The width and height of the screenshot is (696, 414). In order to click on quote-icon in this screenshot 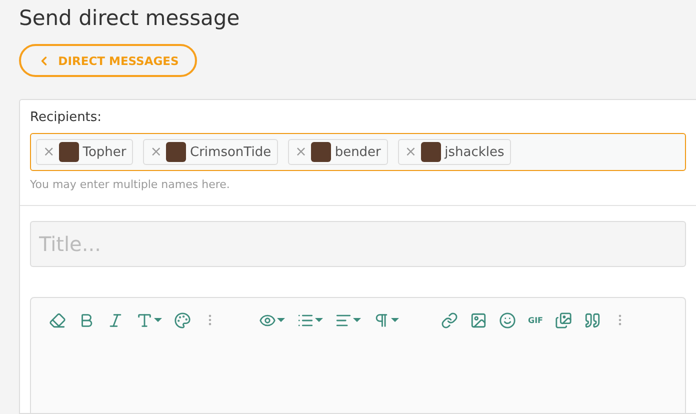, I will do `click(593, 320)`.